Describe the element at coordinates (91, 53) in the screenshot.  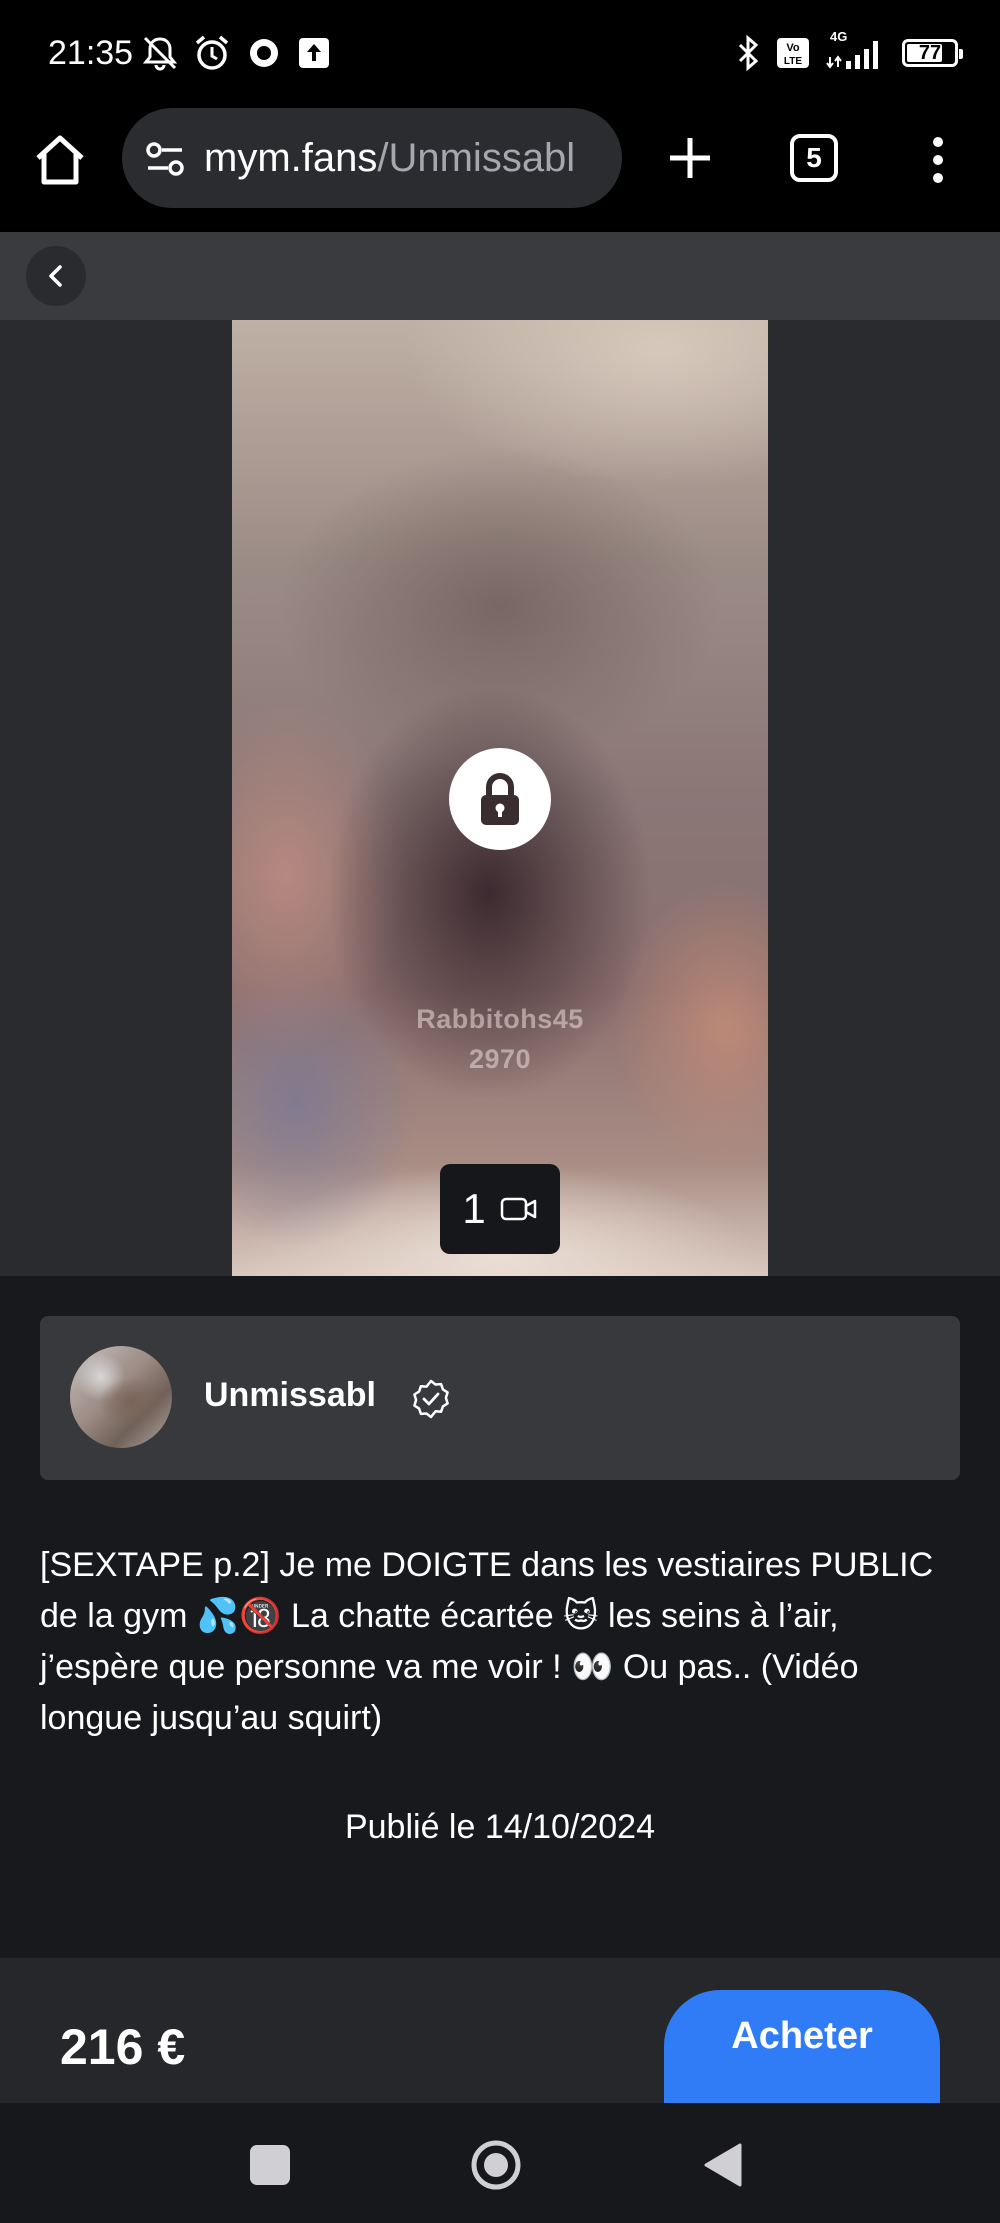
I see `status-time: 21:35` at that location.